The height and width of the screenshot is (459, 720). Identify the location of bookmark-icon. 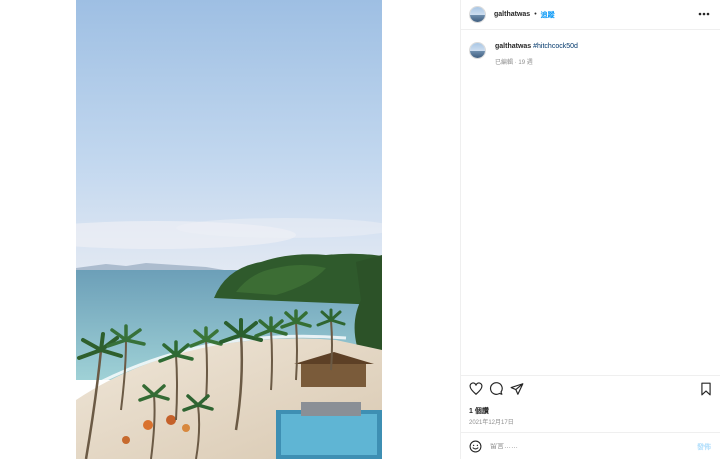
(706, 389).